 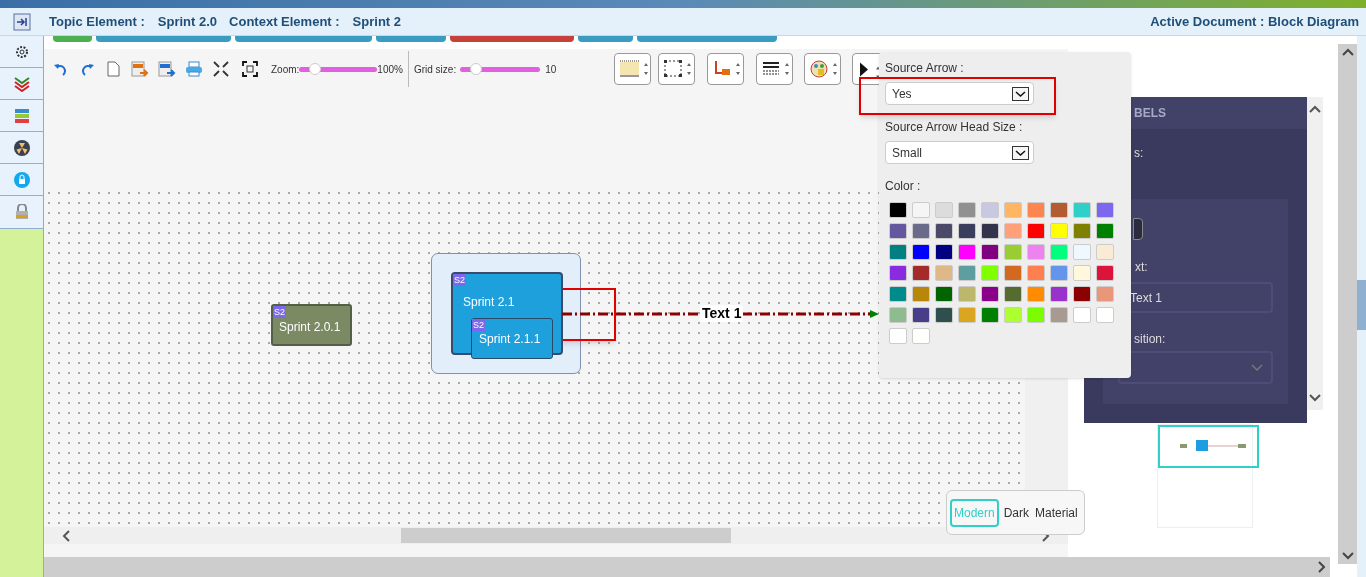 I want to click on connector-arrow, so click(x=720, y=314).